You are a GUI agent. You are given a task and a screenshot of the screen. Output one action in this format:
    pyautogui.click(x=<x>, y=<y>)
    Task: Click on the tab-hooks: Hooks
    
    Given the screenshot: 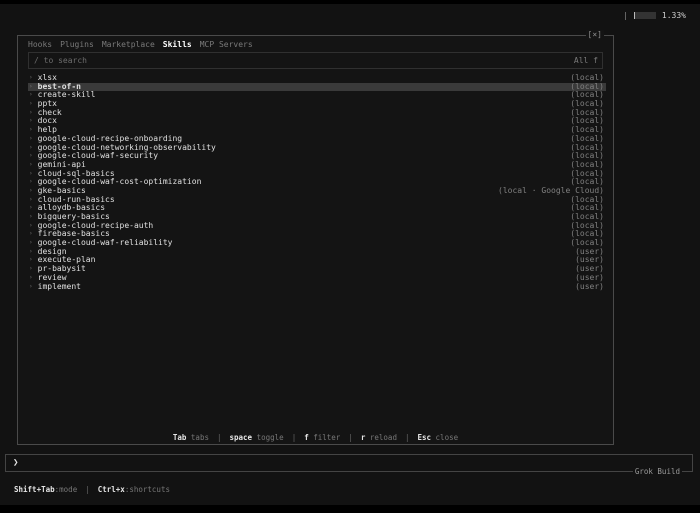 What is the action you would take?
    pyautogui.click(x=40, y=44)
    